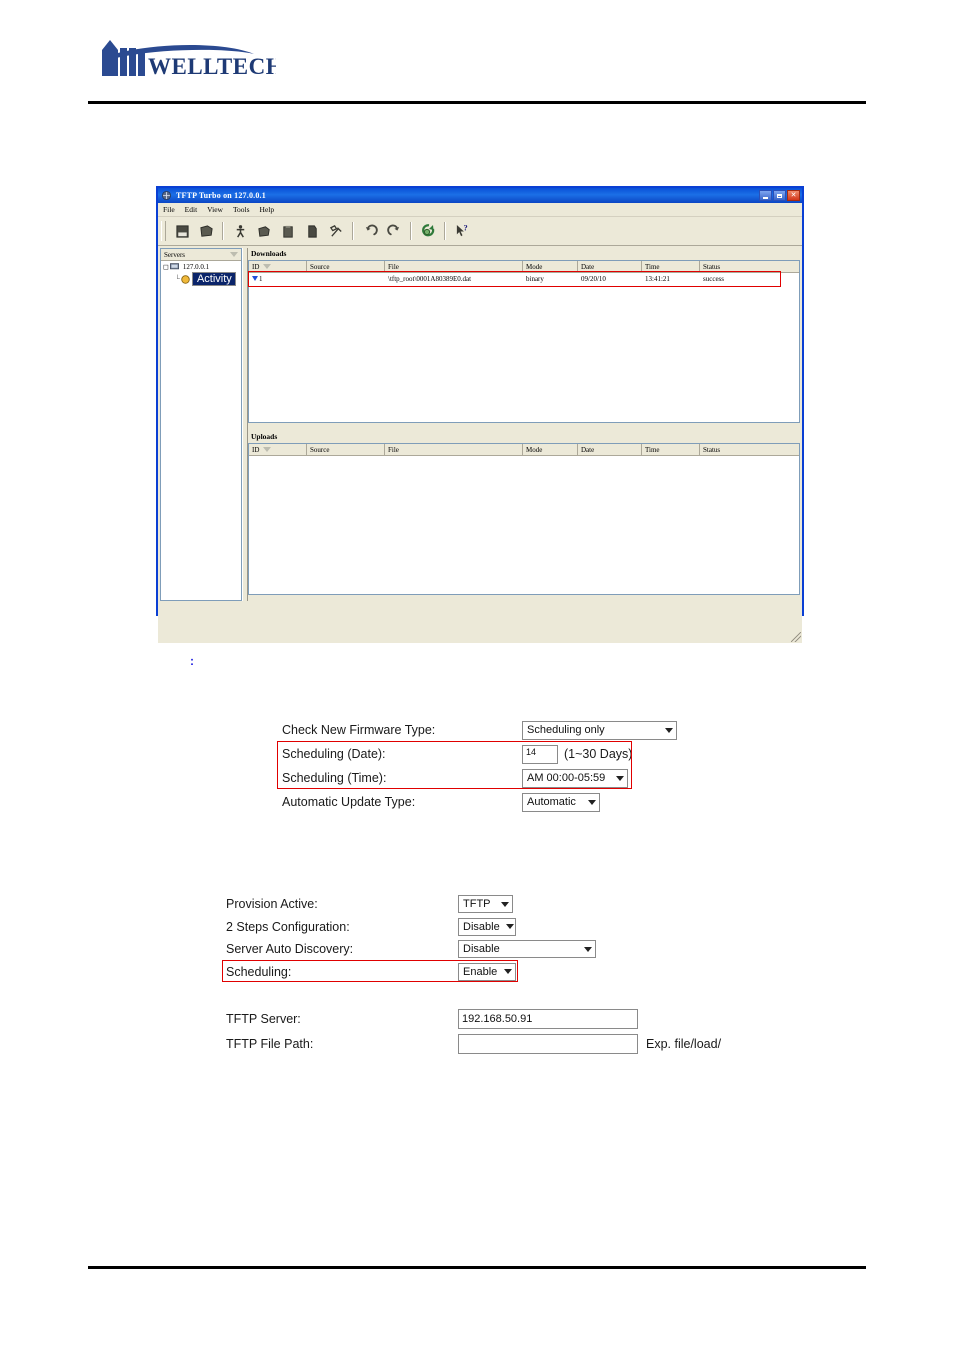 This screenshot has height=1350, width=954. Describe the element at coordinates (272, 904) in the screenshot. I see `label-provision-active: Provision Active:` at that location.